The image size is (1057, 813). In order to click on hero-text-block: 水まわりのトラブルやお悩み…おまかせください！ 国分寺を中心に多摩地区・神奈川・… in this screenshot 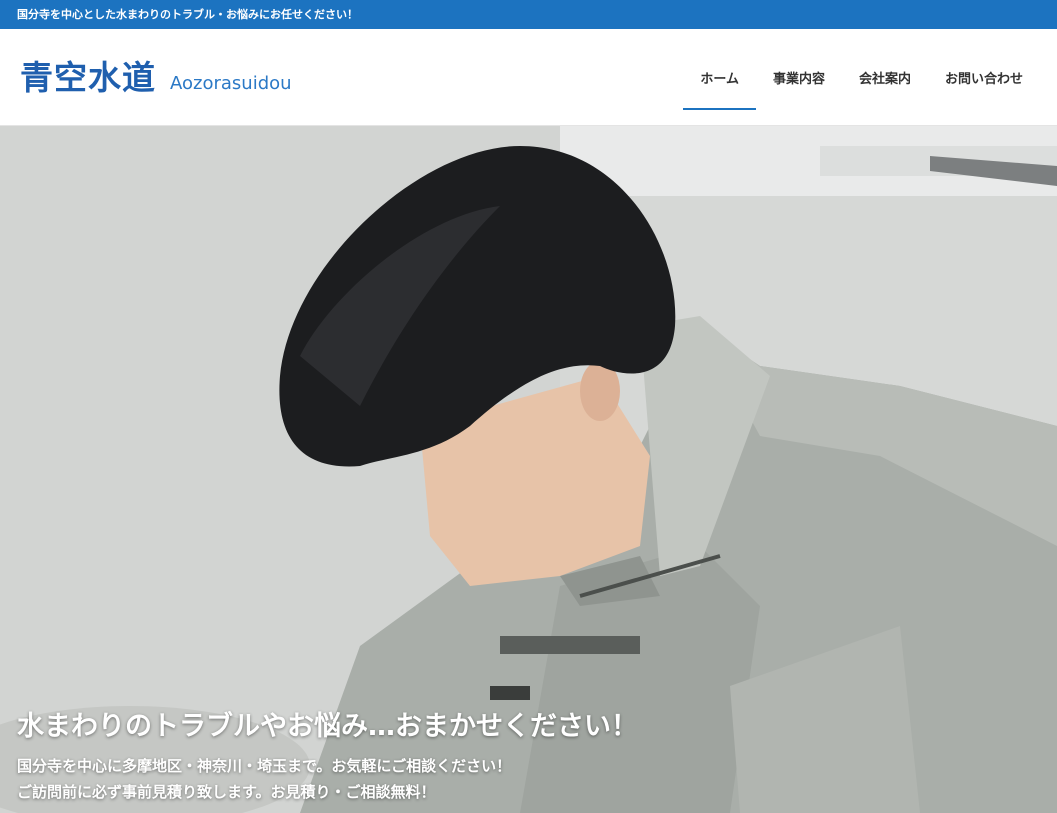, I will do `click(327, 754)`.